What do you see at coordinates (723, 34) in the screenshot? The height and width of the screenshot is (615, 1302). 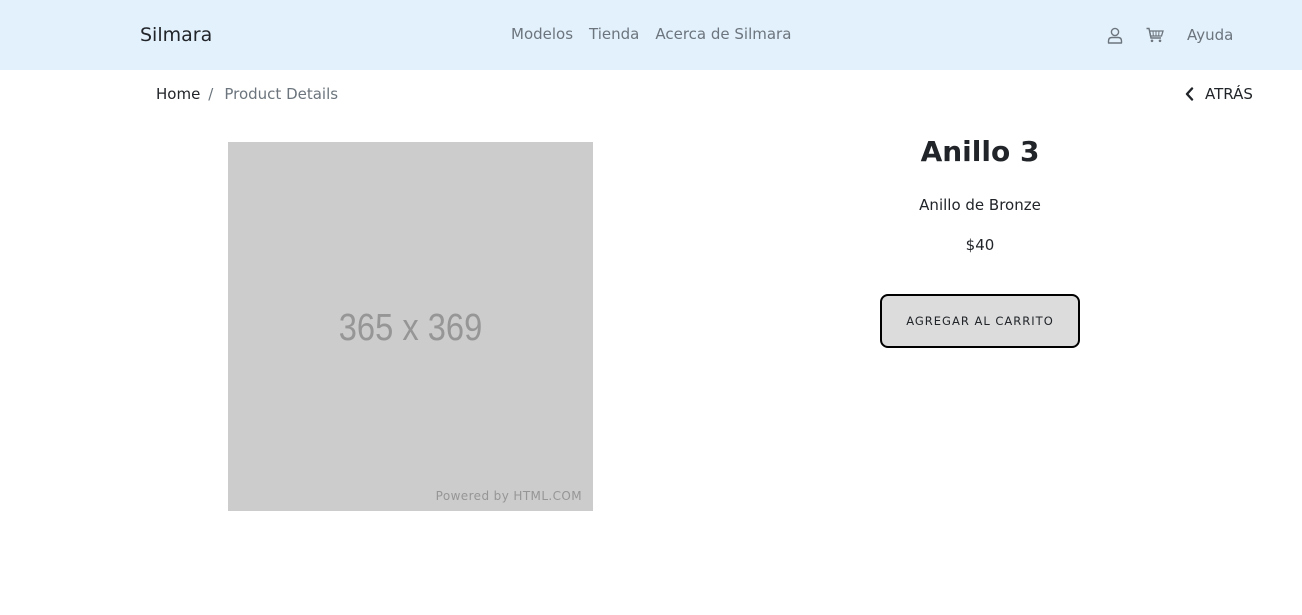 I see `nav-link-acerca: Acerca de Silmara` at bounding box center [723, 34].